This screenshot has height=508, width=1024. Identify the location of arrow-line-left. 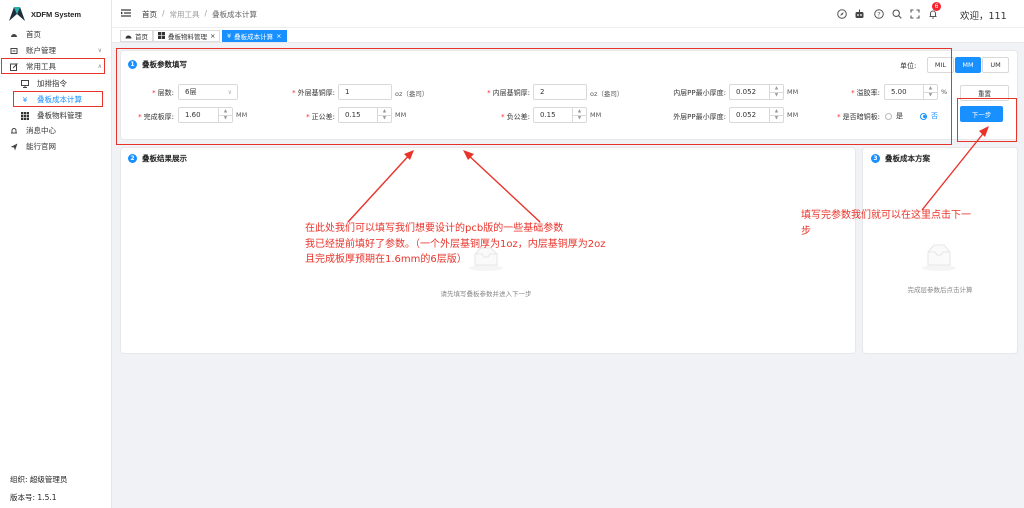
(380, 187).